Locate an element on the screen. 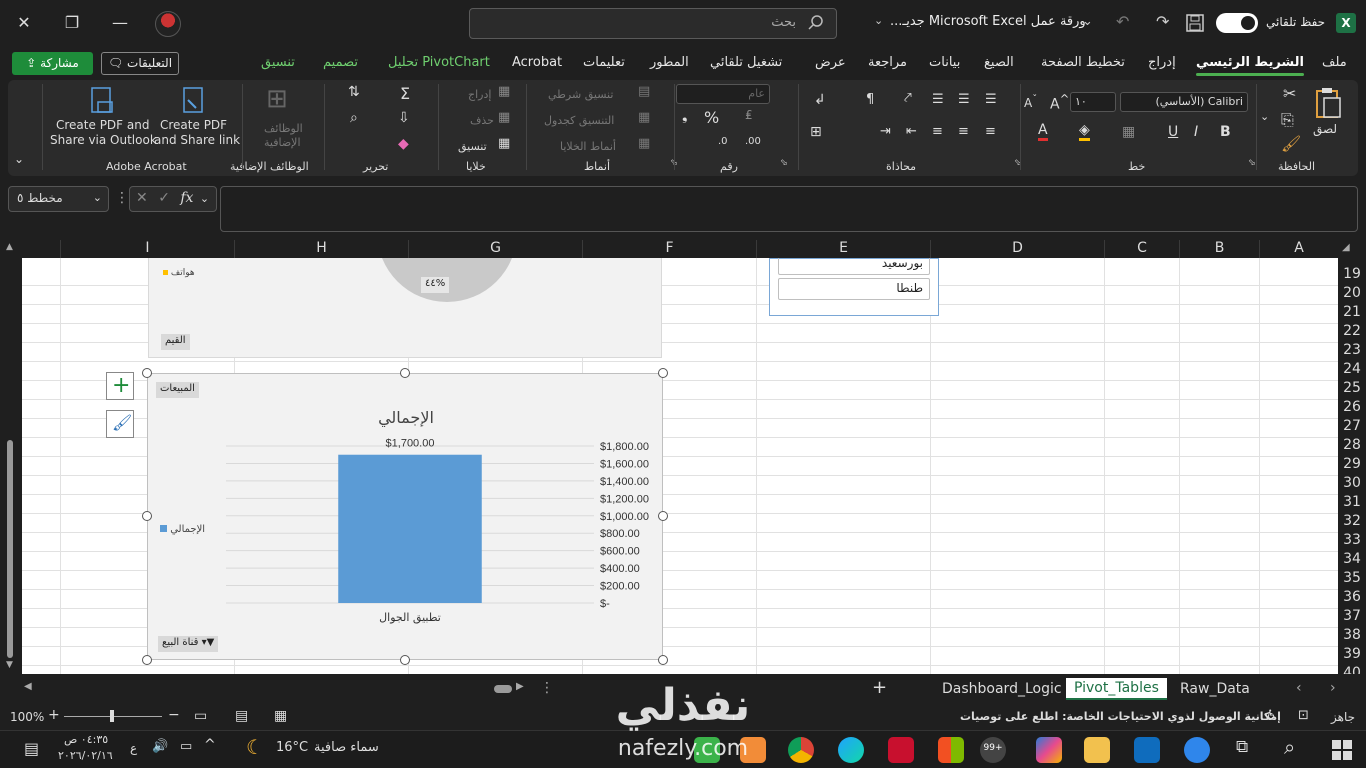  delete-cells-button: حذف is located at coordinates (482, 120).